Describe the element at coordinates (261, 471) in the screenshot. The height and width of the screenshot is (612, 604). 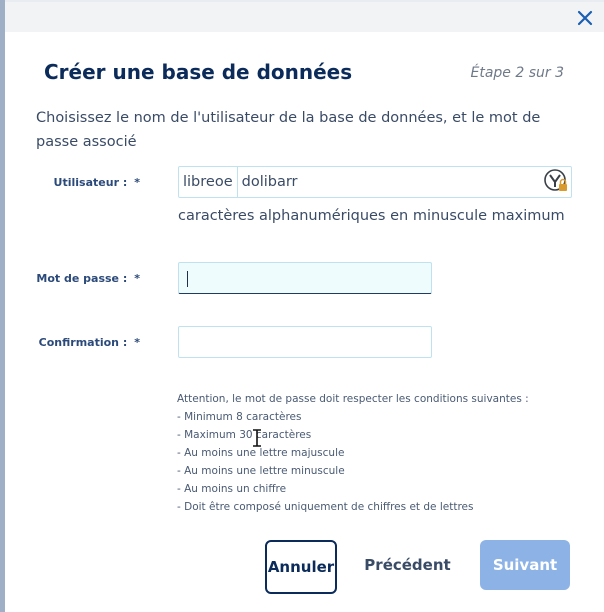
I see `password-rule: - Au moins une lettre minuscule` at that location.